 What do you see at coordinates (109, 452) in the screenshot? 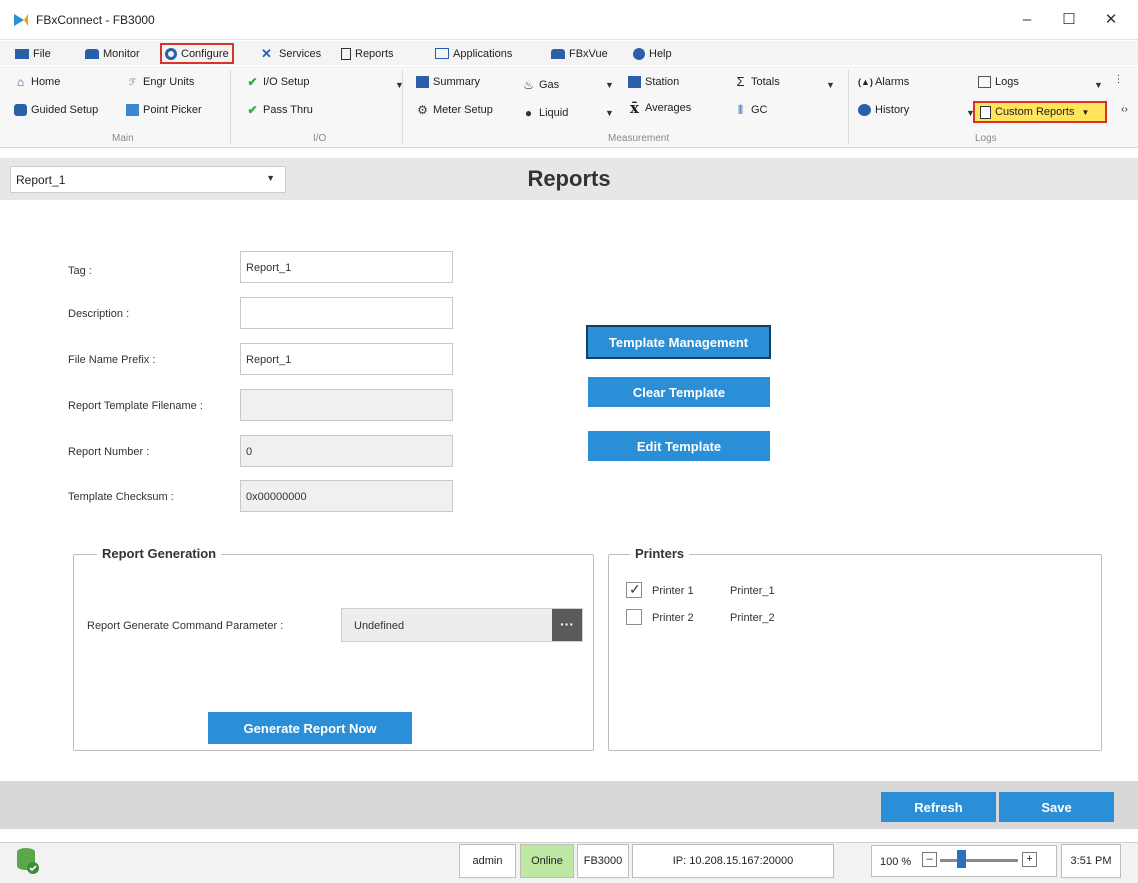
I see `report-number-label: Report Number :` at bounding box center [109, 452].